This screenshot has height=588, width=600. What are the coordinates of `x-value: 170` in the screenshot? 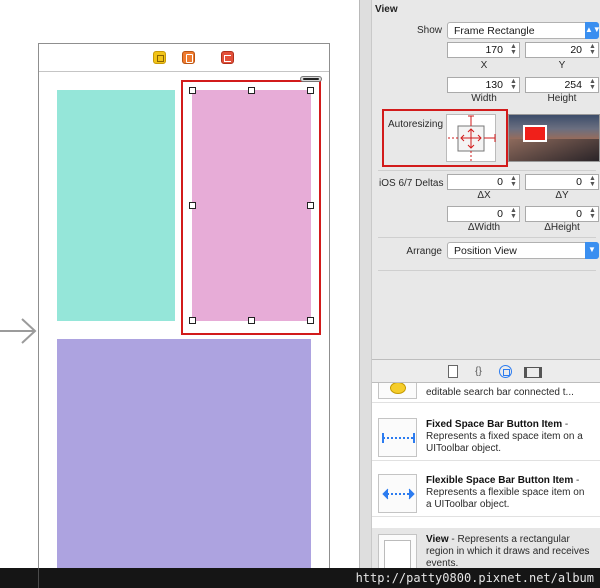 It's located at (494, 50).